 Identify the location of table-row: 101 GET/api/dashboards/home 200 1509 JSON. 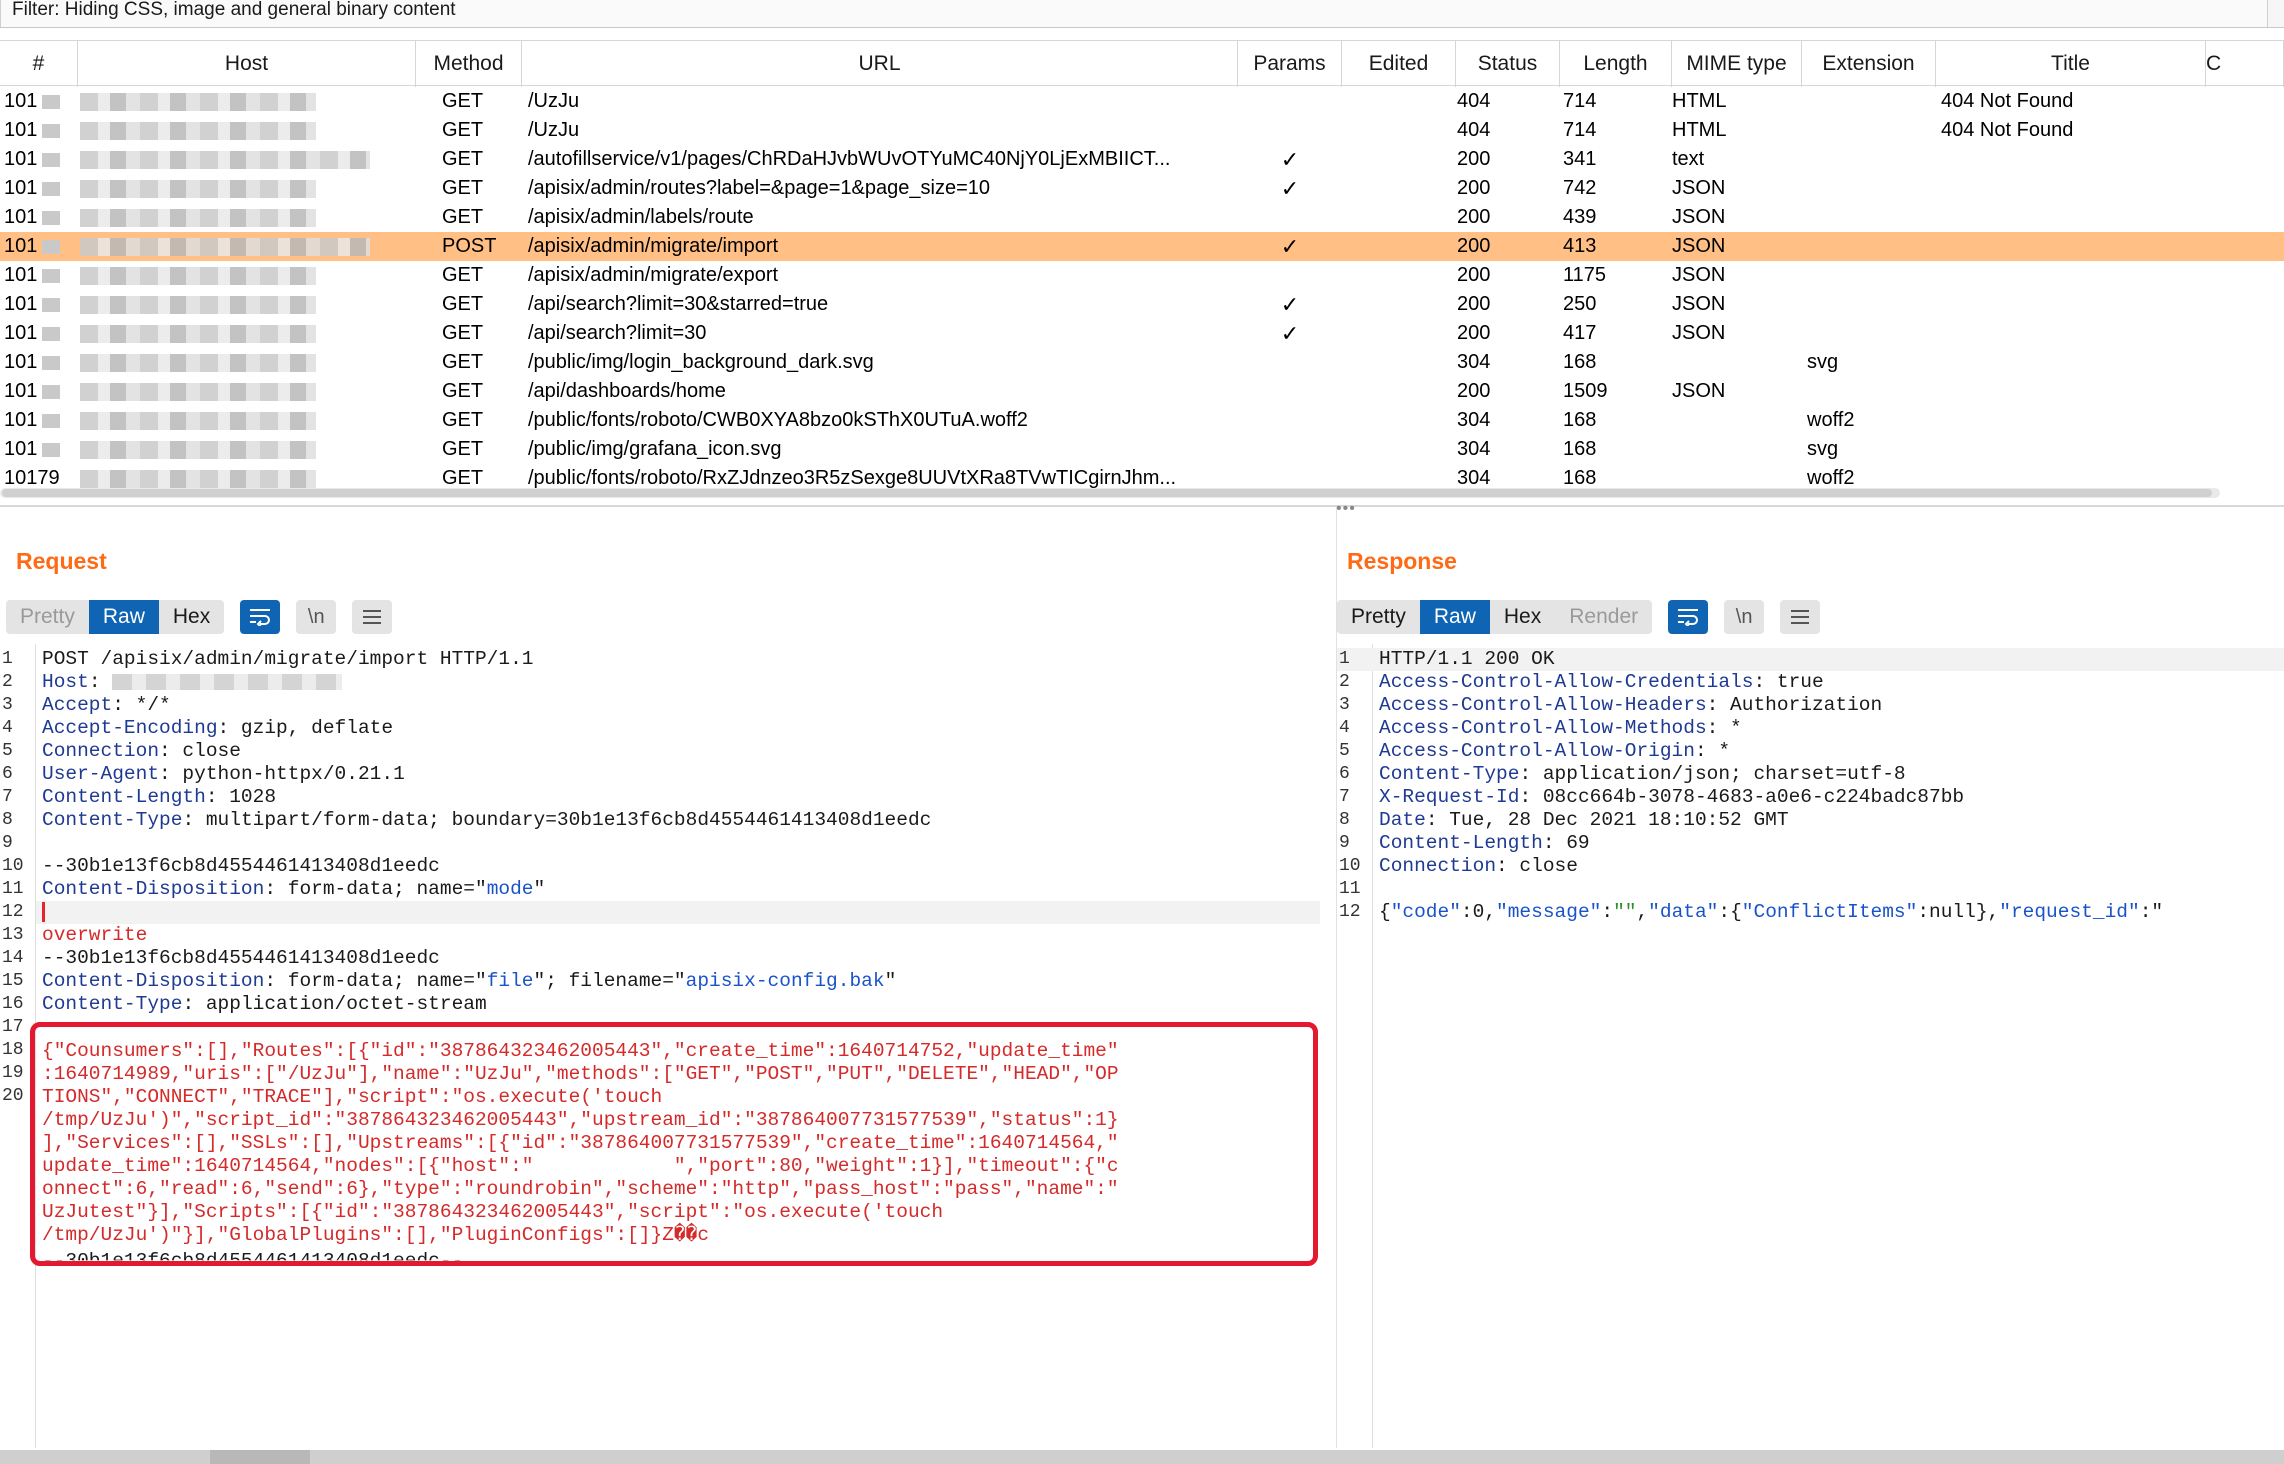
(1142, 391).